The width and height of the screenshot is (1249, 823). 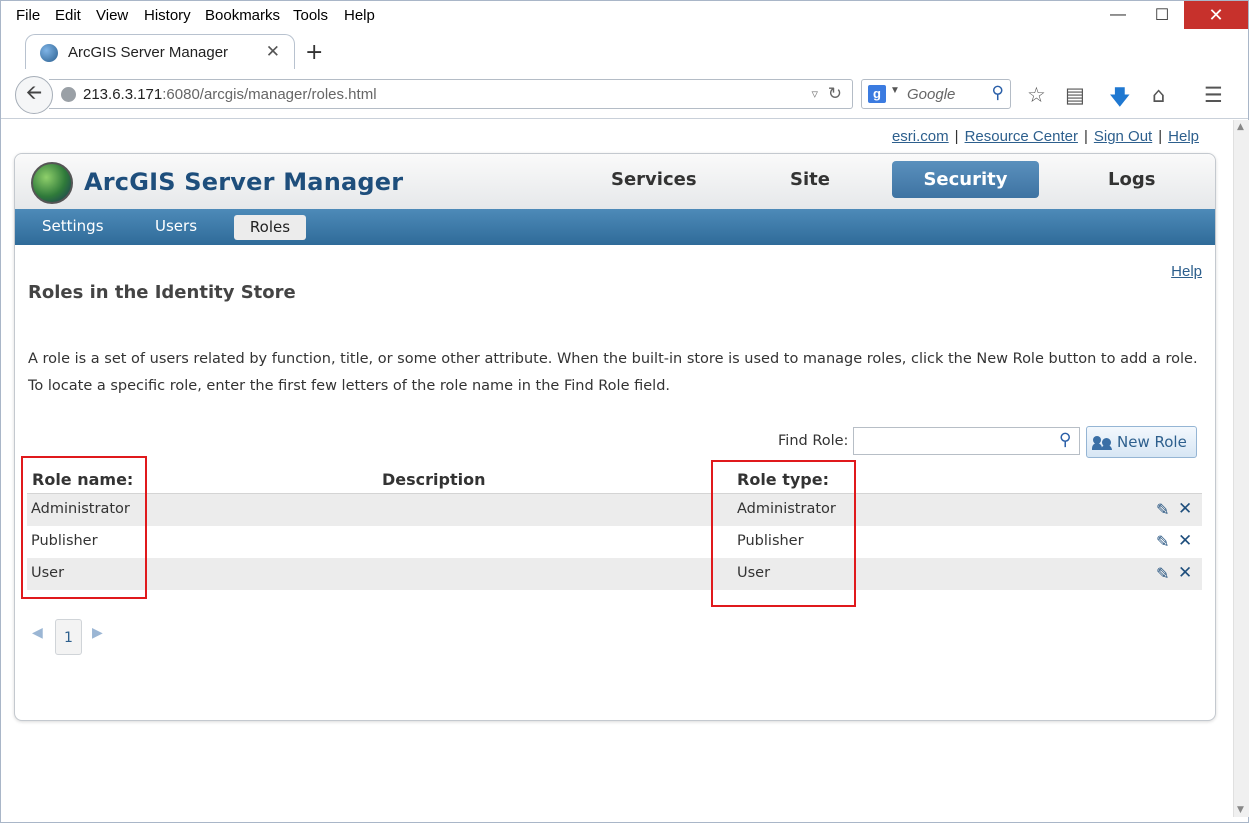 I want to click on arcgis-globe-icon, so click(x=52, y=183).